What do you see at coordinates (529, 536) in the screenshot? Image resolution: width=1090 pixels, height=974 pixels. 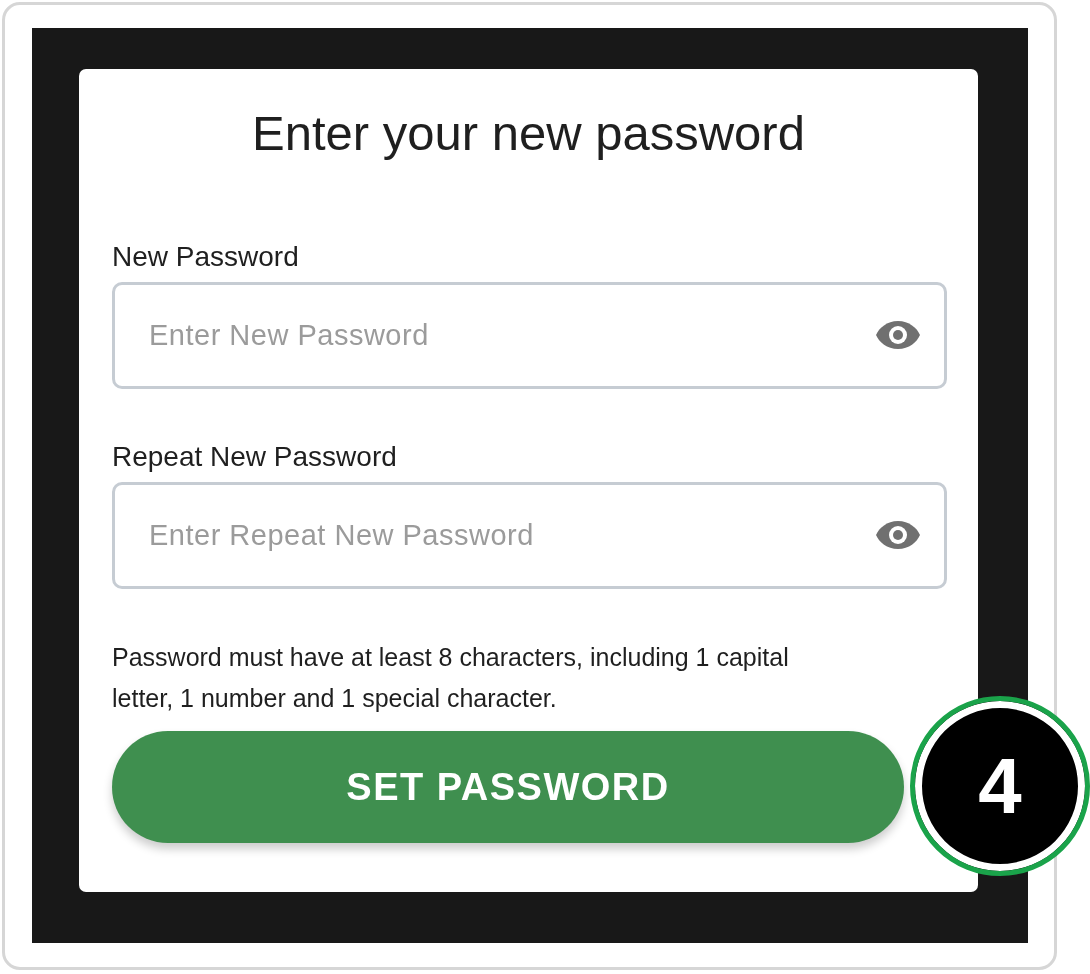 I see `password-field: Enter Repeat New Password` at bounding box center [529, 536].